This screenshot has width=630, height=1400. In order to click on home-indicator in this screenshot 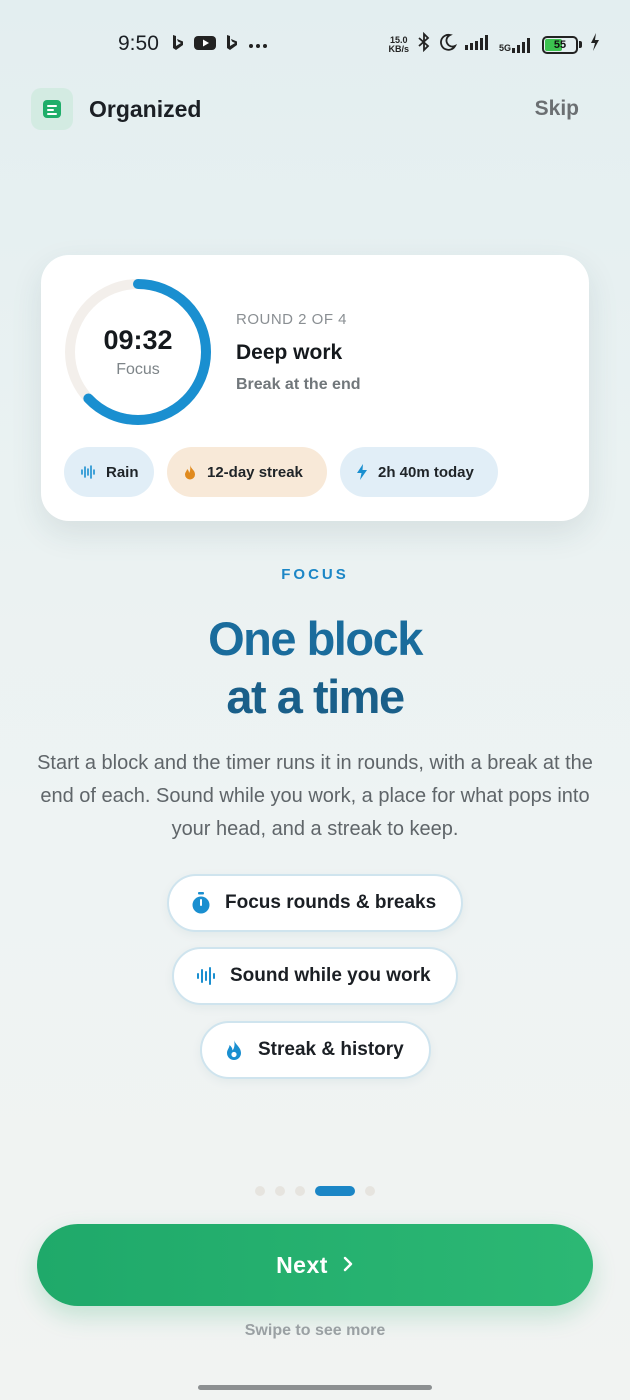, I will do `click(315, 1387)`.